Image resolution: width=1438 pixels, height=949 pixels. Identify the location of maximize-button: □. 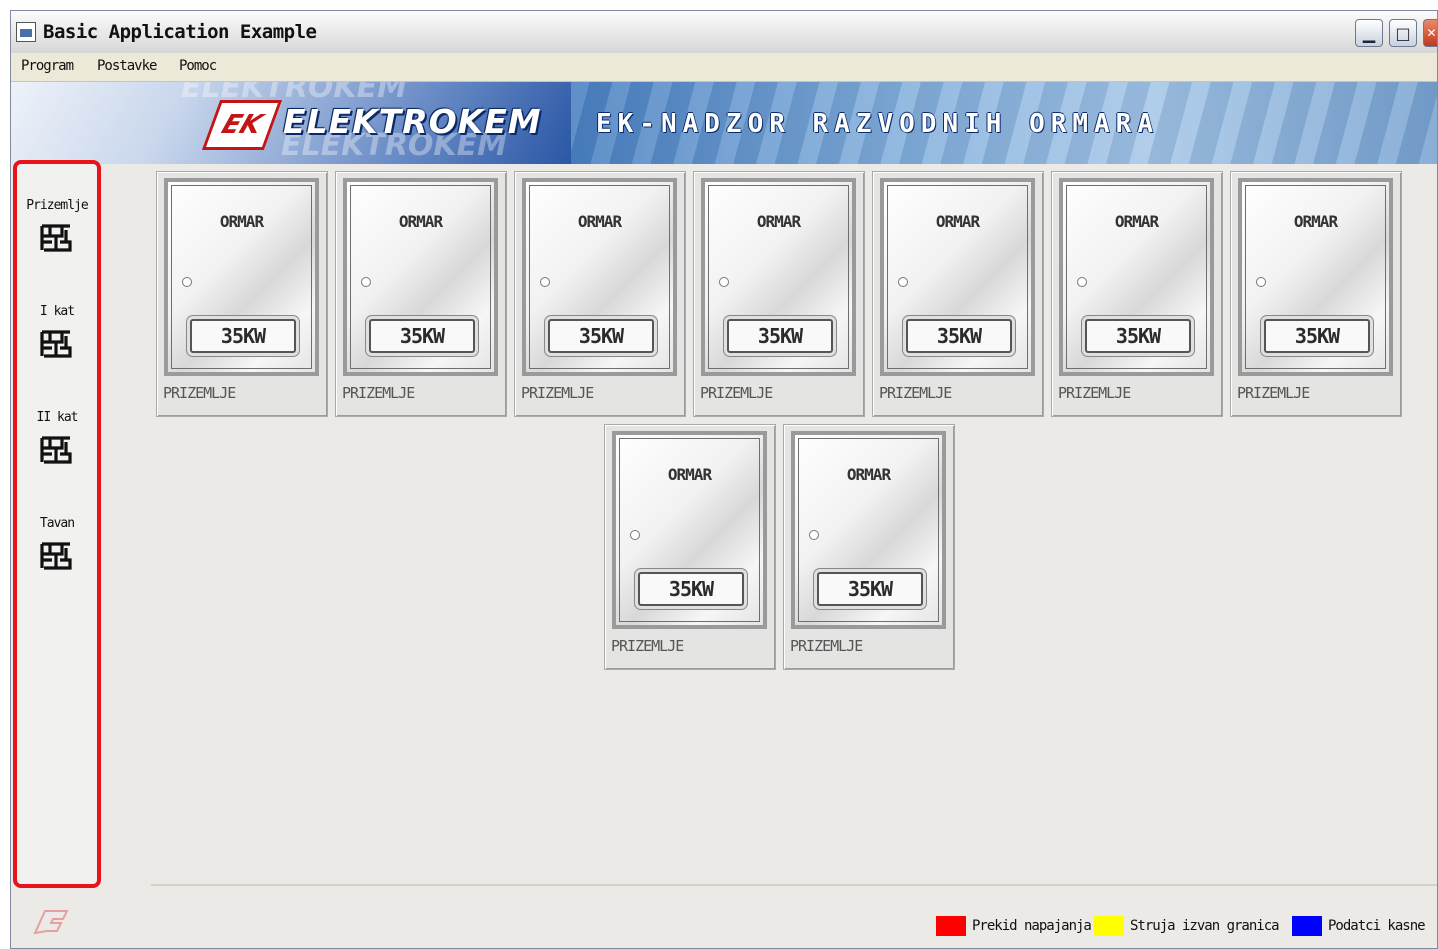
(1403, 33).